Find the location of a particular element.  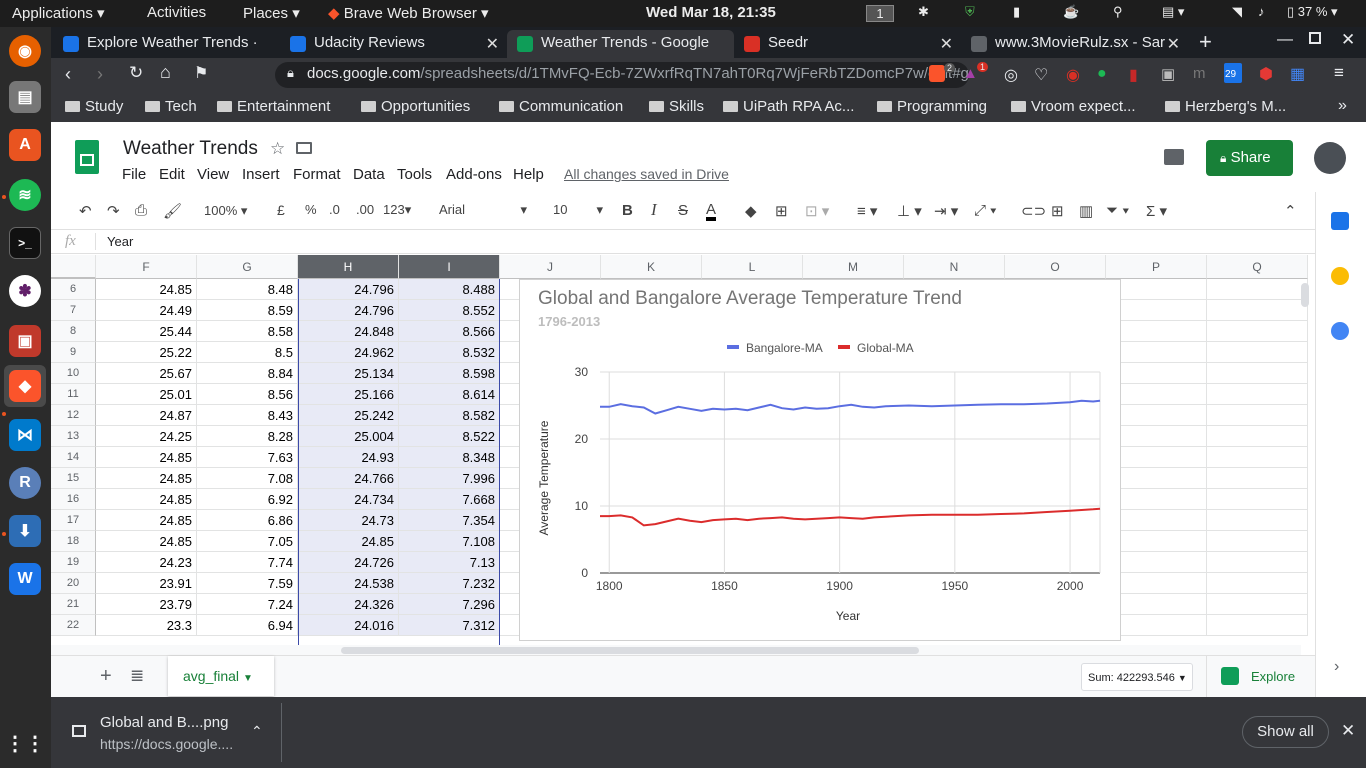

currency-format-button: £ is located at coordinates (281, 210).